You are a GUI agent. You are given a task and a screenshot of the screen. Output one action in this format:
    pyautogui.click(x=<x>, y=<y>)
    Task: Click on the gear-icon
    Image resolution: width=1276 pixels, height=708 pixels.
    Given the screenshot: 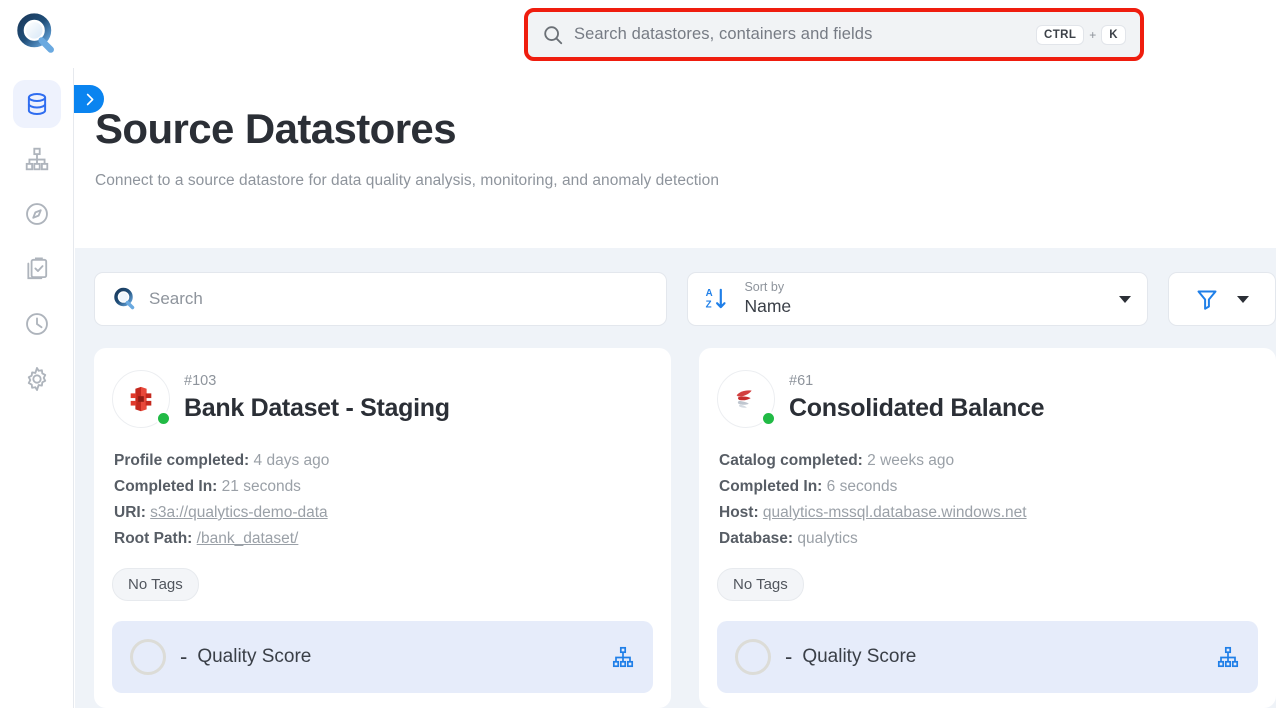 What is the action you would take?
    pyautogui.click(x=36, y=379)
    